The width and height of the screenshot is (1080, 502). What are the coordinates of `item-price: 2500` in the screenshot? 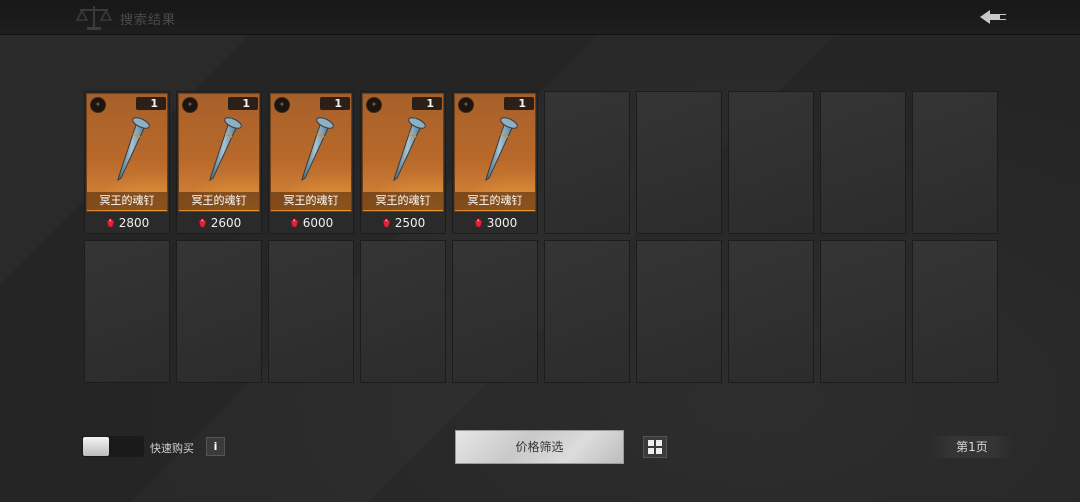 It's located at (403, 223).